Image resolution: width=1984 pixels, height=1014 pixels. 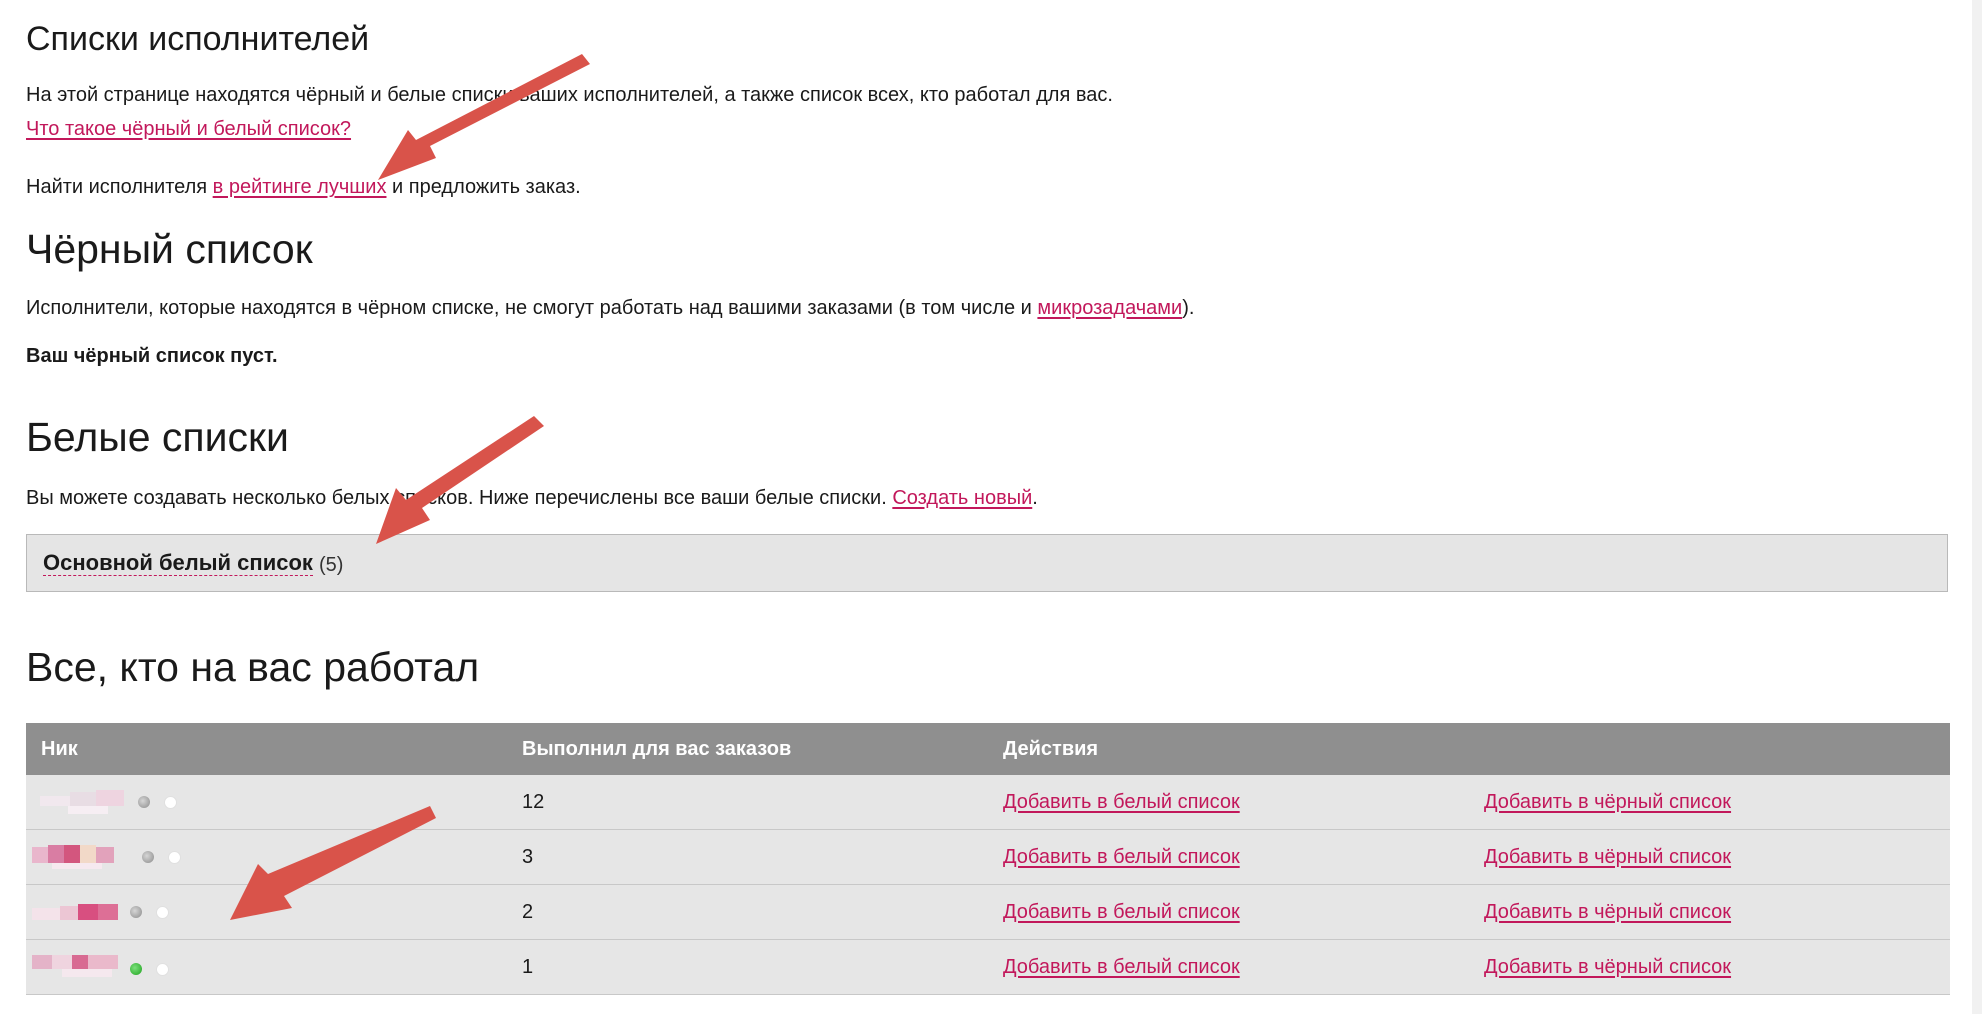 I want to click on annotation-arrow-whitelist, so click(x=460, y=480).